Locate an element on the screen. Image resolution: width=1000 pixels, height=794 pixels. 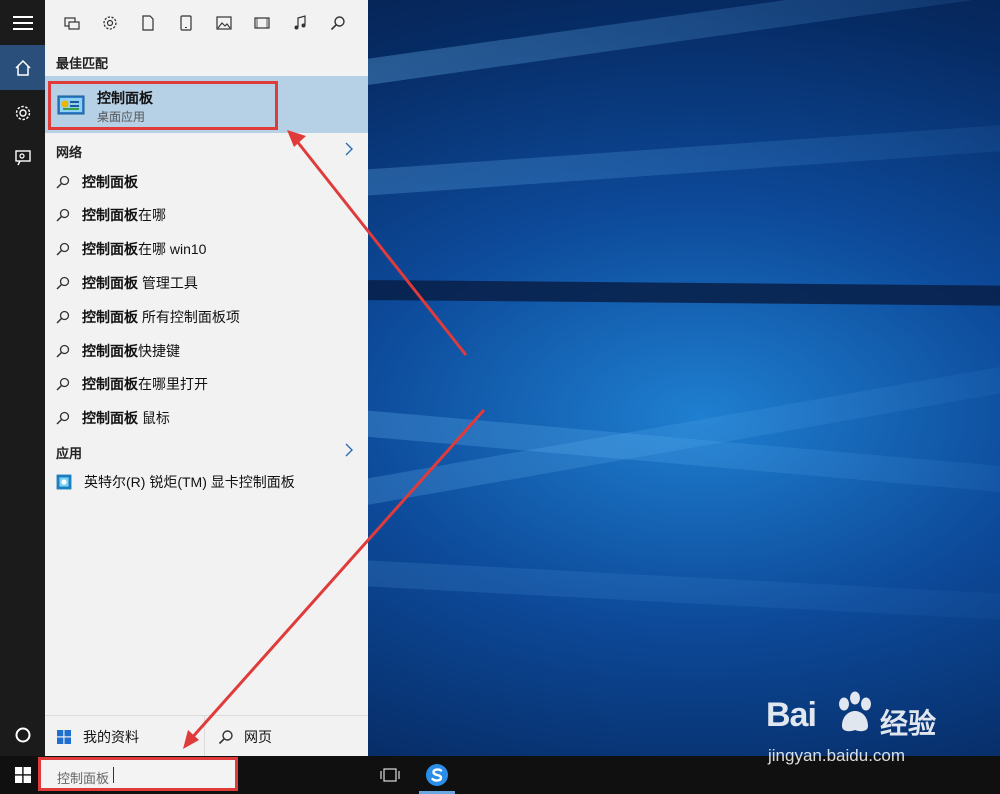
app-item-intel-graphics: 英特尔(R) 锐炬(TM) 显卡控制面板 is located at coordinates (206, 481).